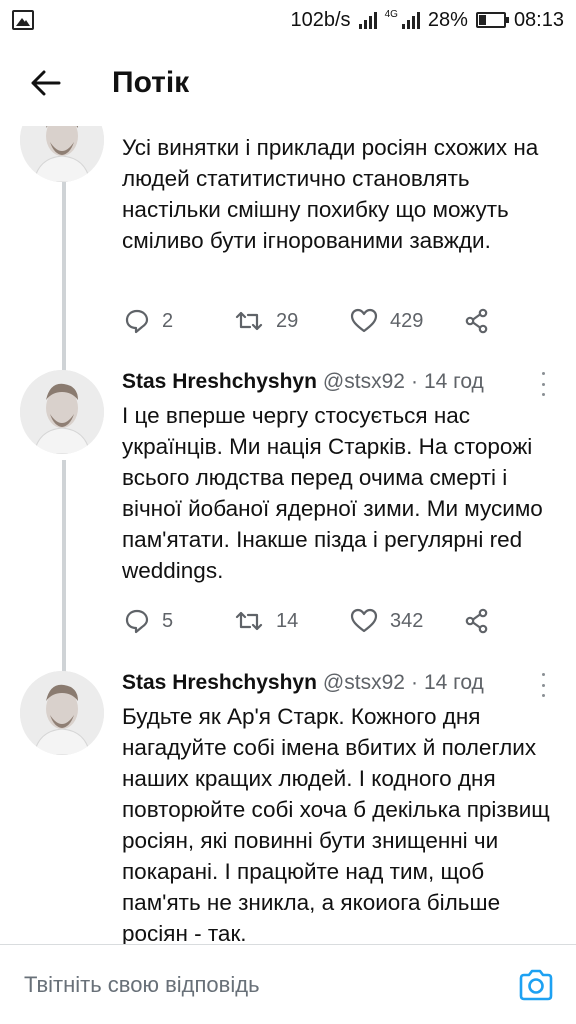 The image size is (576, 1024). I want to click on reply-count: 5, so click(168, 620).